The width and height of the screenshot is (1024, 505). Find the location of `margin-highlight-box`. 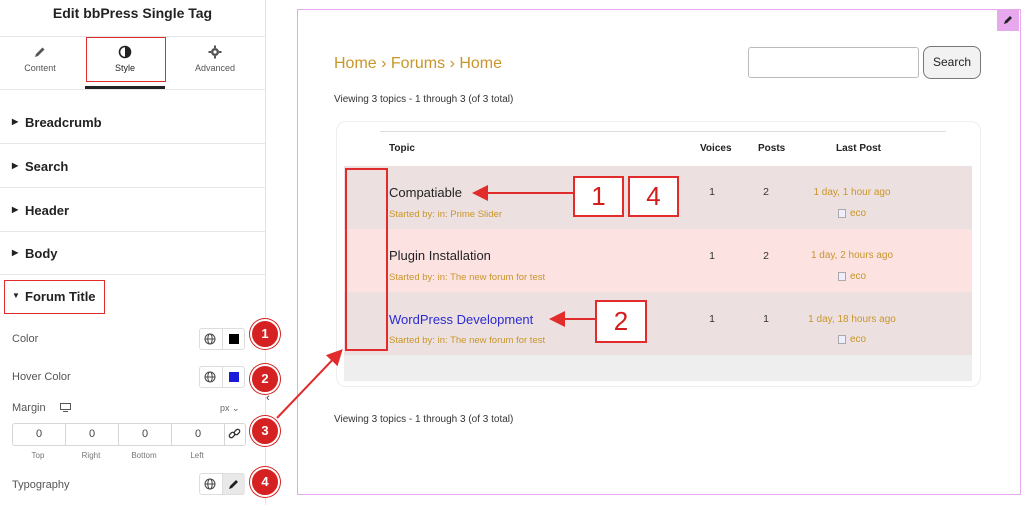

margin-highlight-box is located at coordinates (366, 259).